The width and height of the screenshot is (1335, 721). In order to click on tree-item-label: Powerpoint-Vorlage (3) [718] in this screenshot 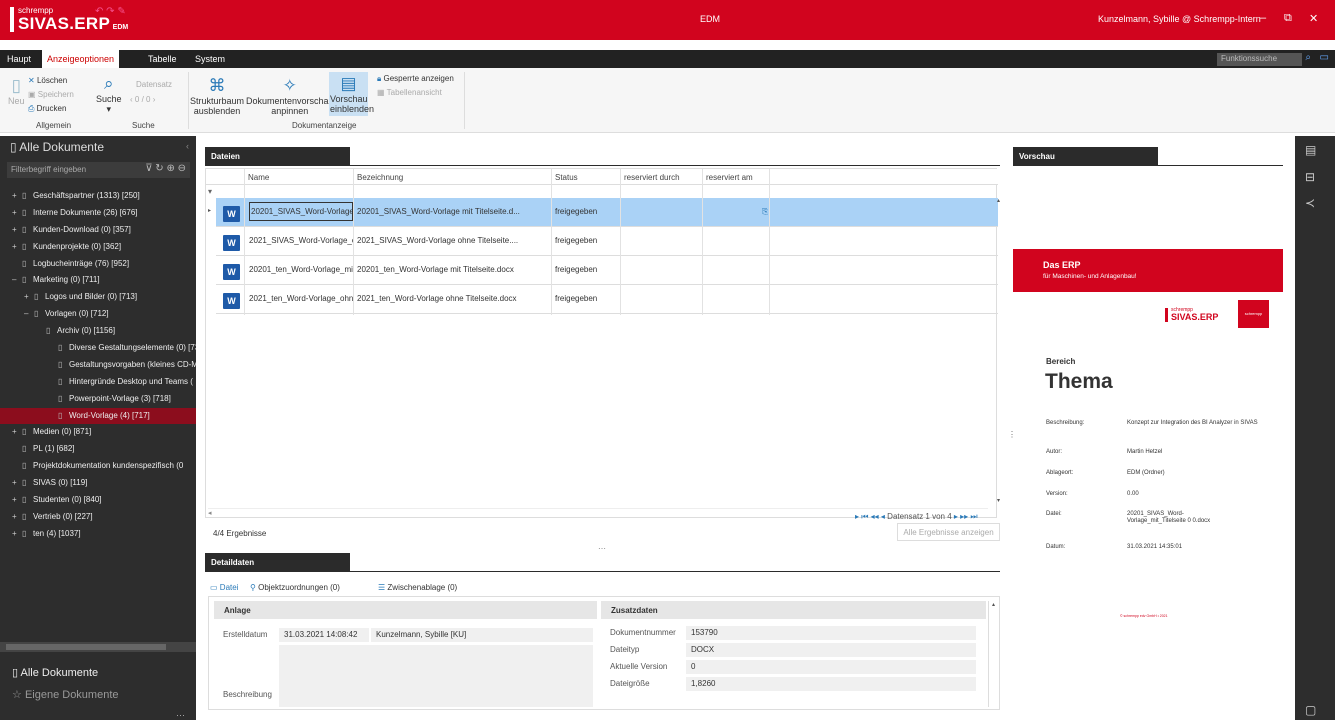, I will do `click(120, 398)`.